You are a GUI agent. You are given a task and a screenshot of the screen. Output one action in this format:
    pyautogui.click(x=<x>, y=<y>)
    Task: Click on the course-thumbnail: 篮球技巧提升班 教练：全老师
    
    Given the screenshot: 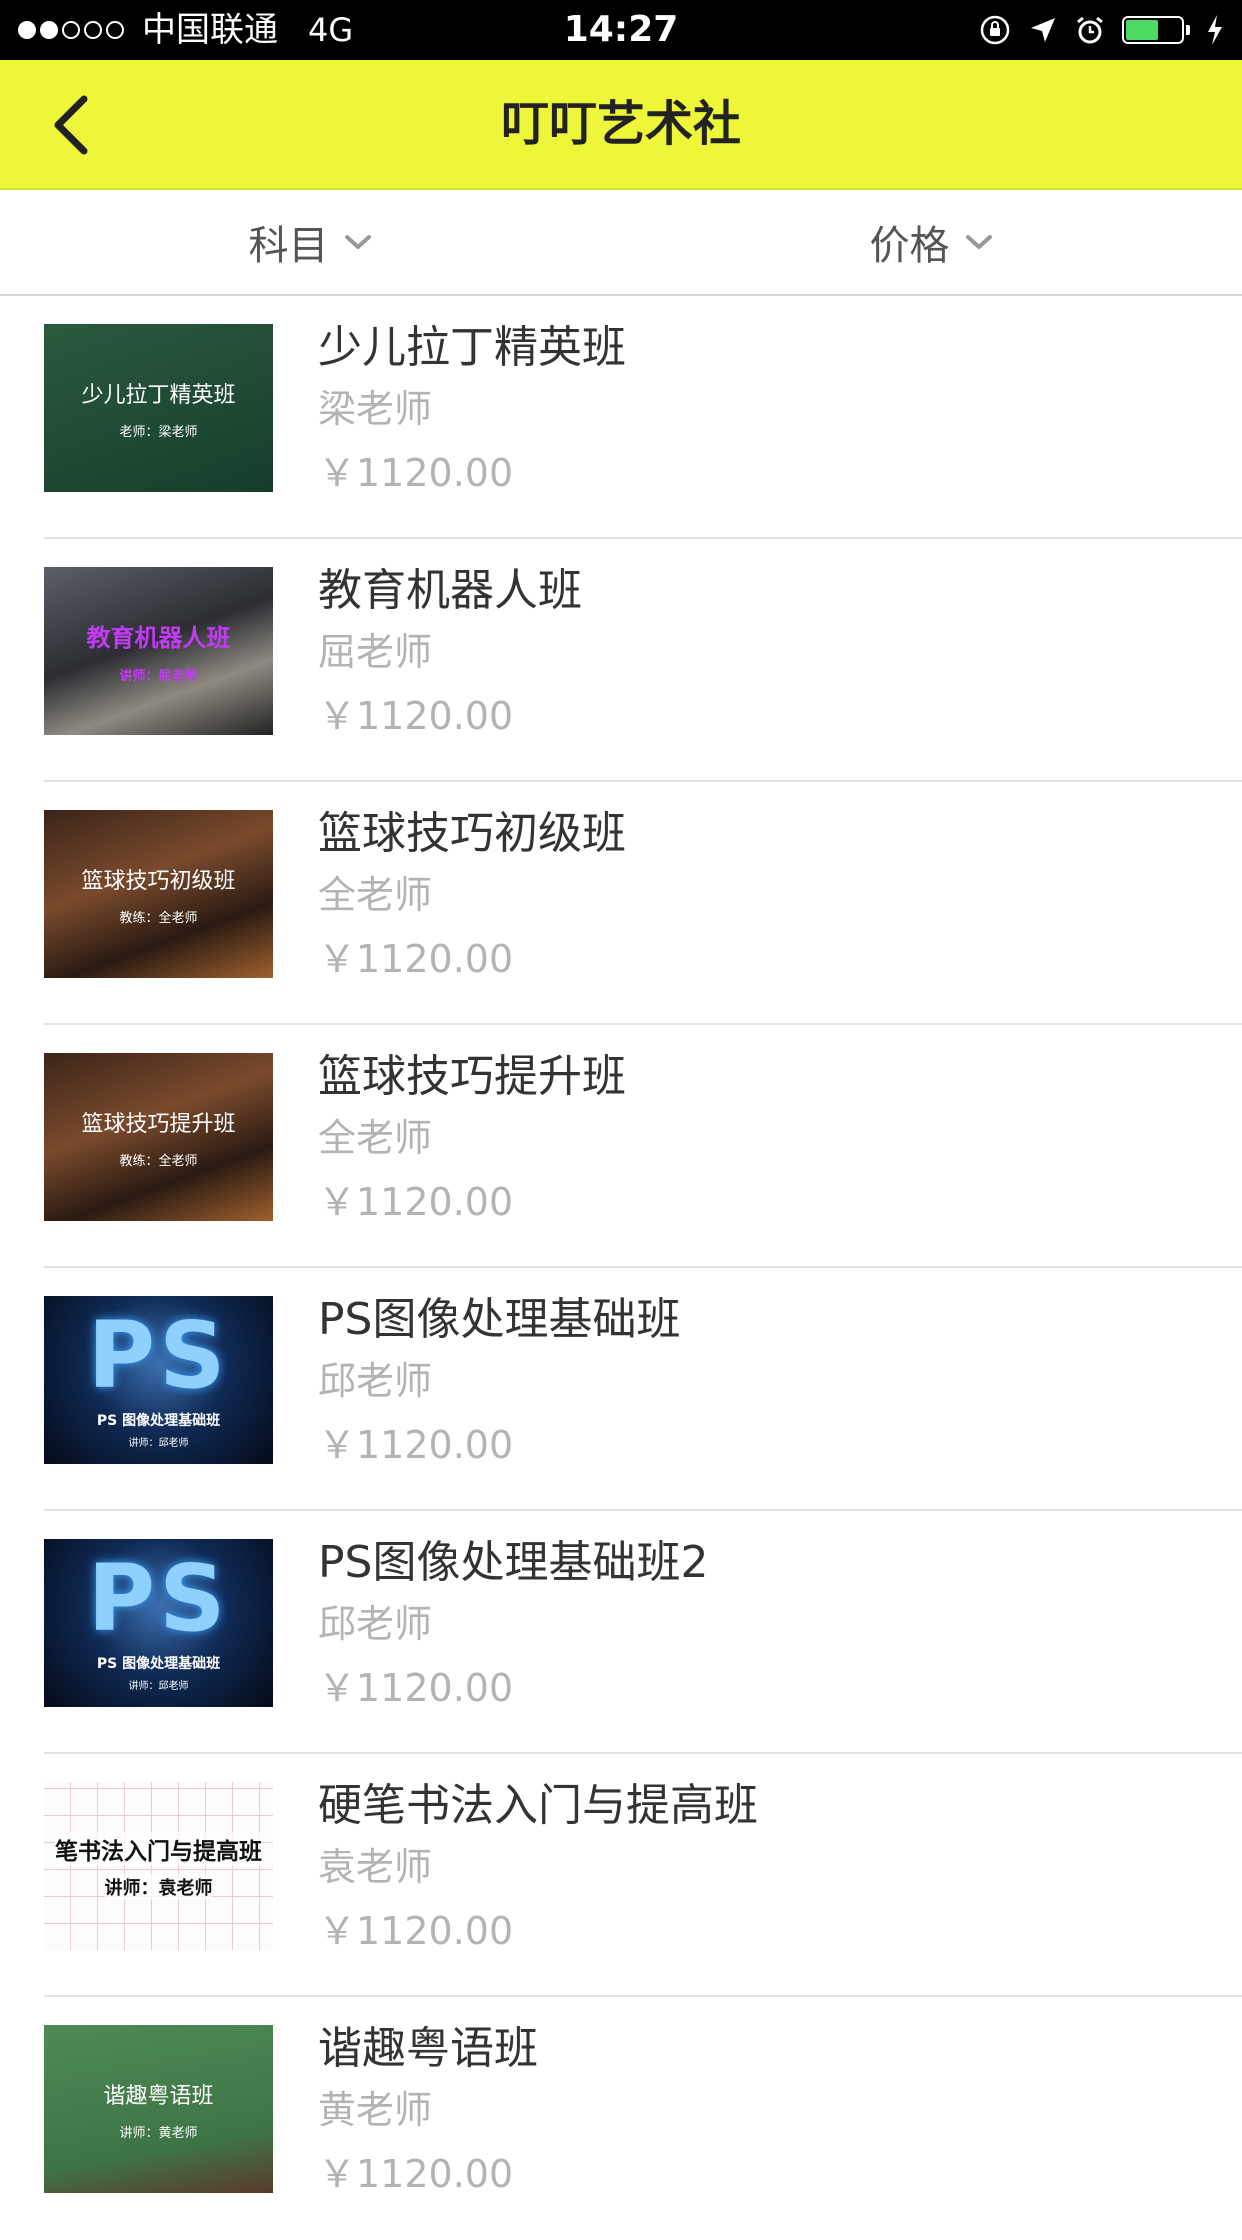 What is the action you would take?
    pyautogui.click(x=158, y=1137)
    